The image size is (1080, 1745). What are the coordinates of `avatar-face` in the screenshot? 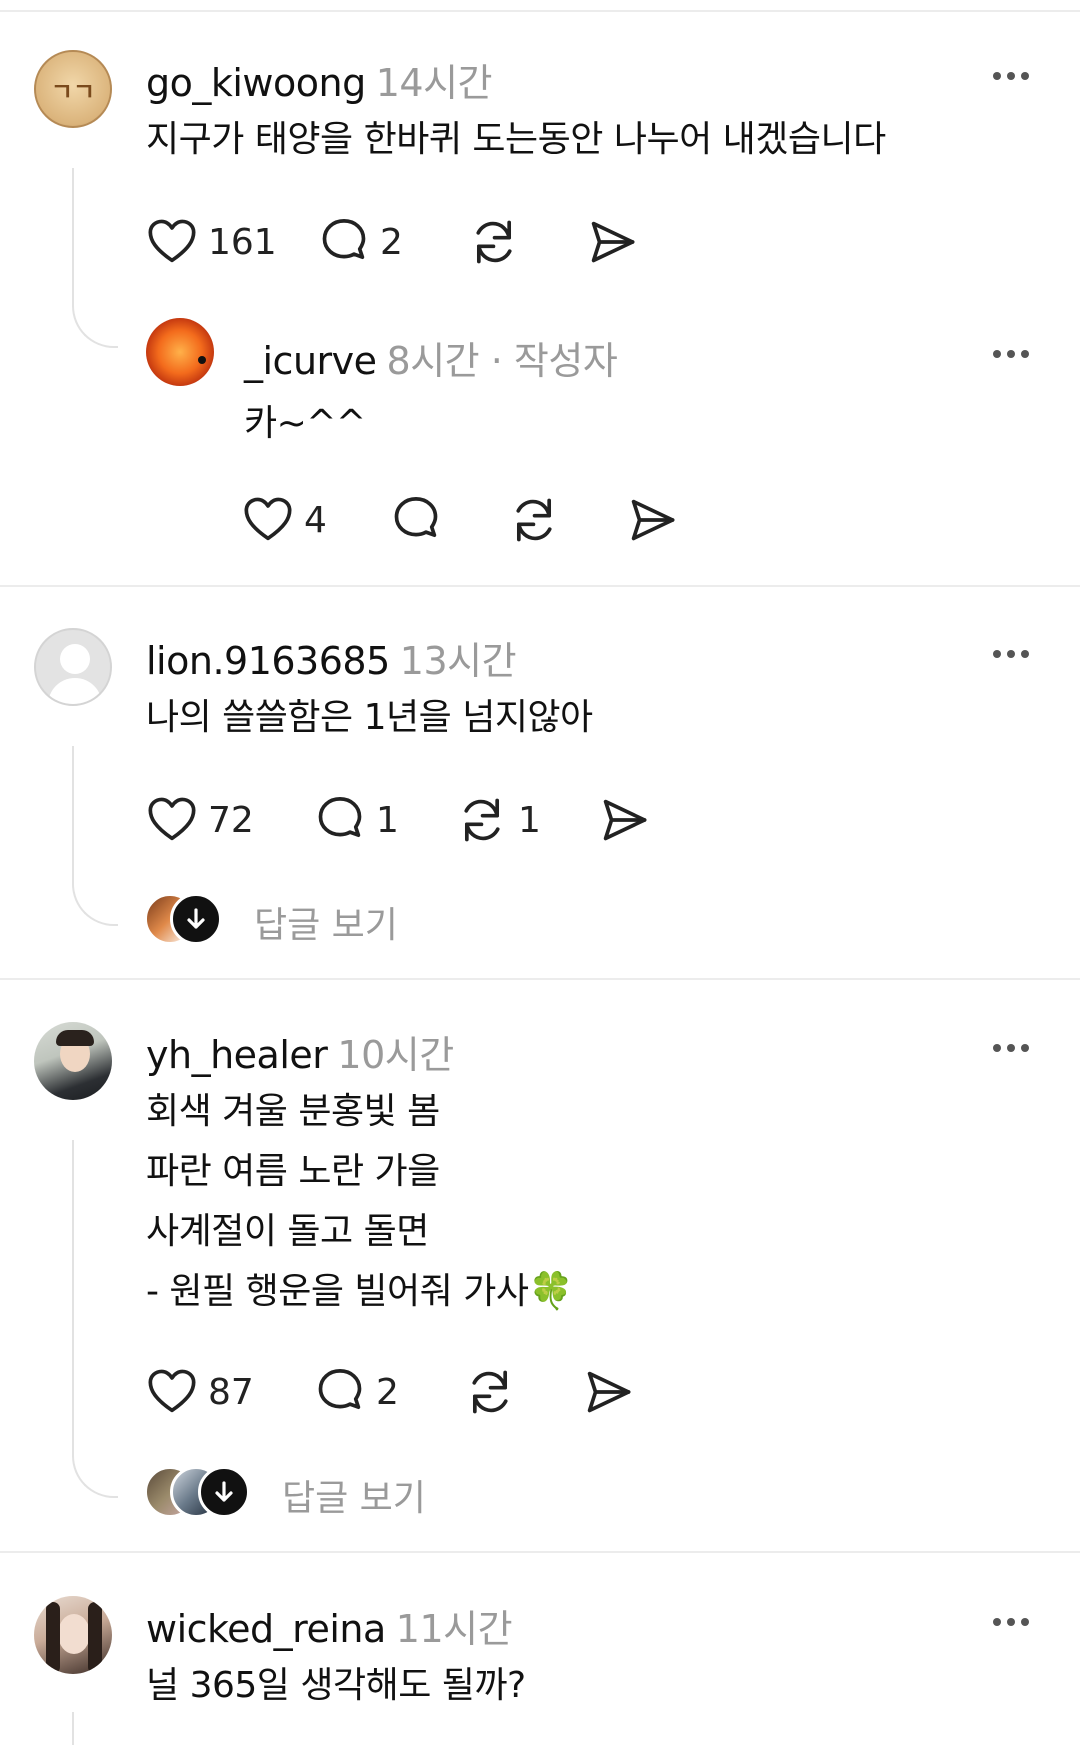 It's located at (74, 1634).